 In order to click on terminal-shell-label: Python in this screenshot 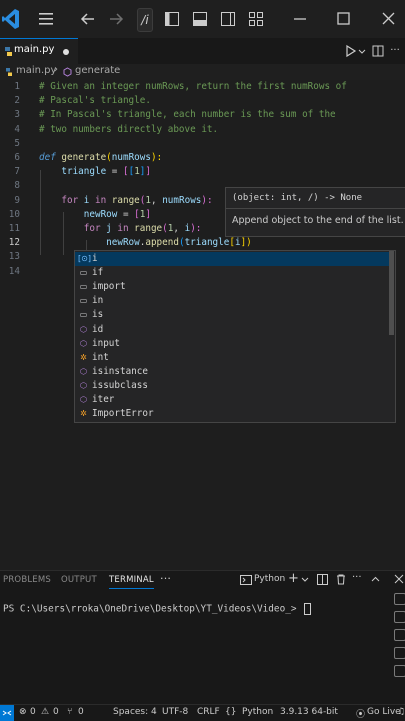, I will do `click(269, 579)`.